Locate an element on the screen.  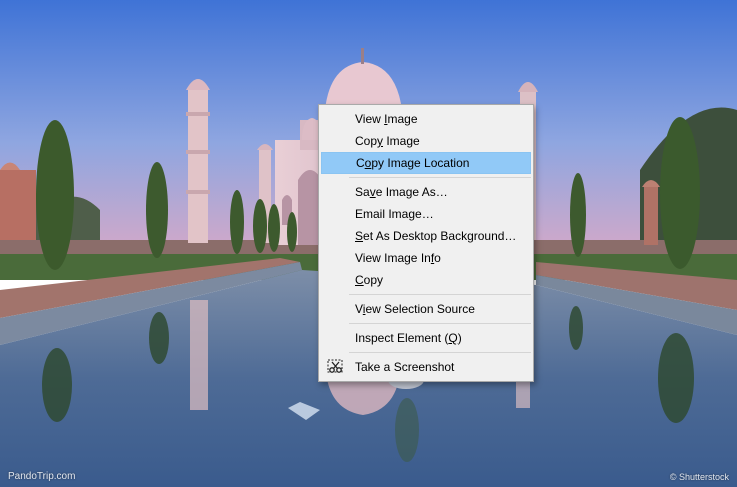
menu-item-inspect-element-q: Inspect Element (Q) is located at coordinates (426, 338).